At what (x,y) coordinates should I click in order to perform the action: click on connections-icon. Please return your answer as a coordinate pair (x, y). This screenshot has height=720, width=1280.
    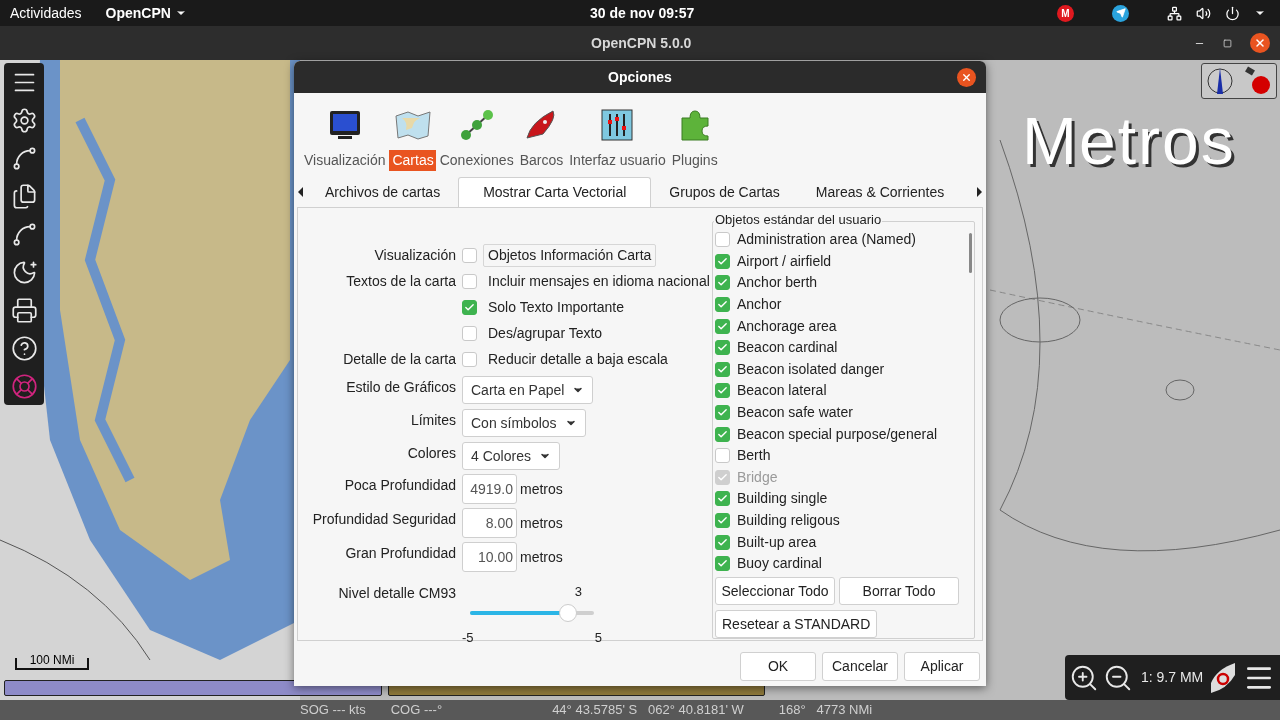
    Looking at the image, I should click on (476, 125).